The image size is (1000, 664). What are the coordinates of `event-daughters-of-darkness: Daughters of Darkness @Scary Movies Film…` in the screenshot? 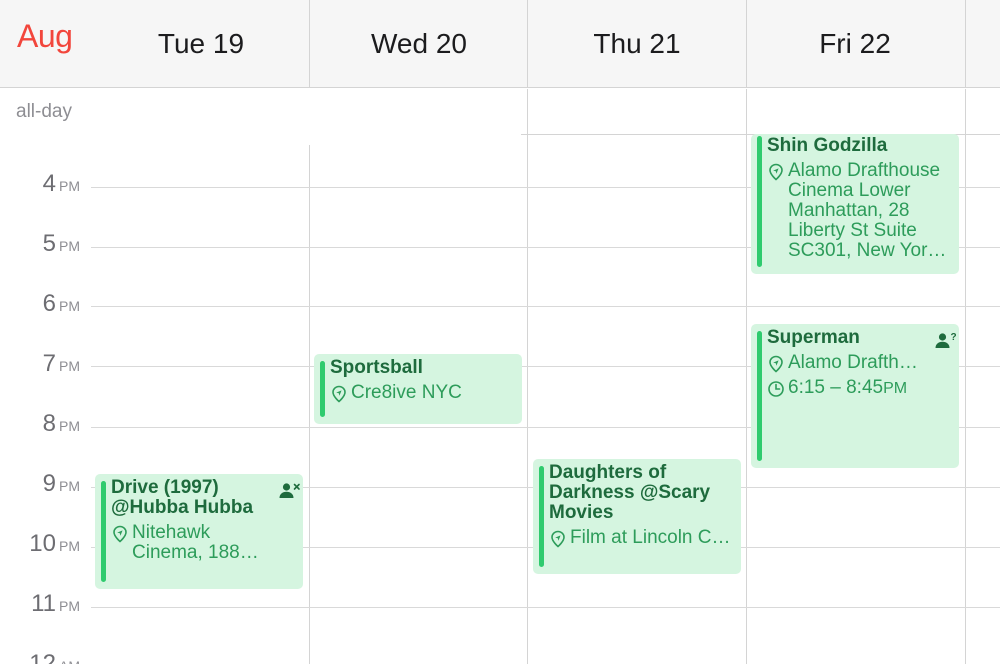 It's located at (637, 516).